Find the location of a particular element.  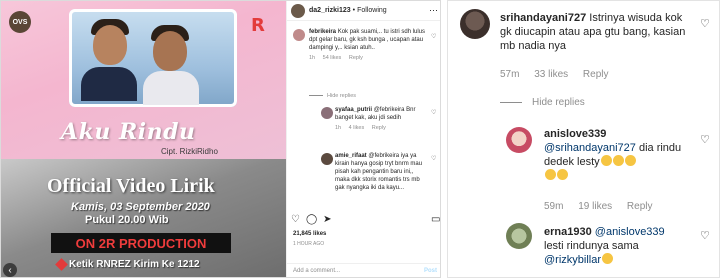

post-actions: ♡ ◯ ➤ ▭ is located at coordinates (365, 219).